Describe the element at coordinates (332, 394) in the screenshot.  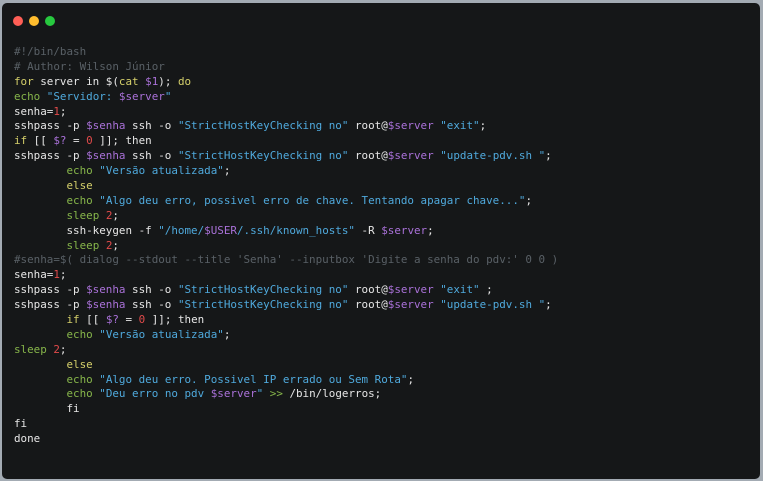
I see `code-token: /bin/logerros;` at that location.